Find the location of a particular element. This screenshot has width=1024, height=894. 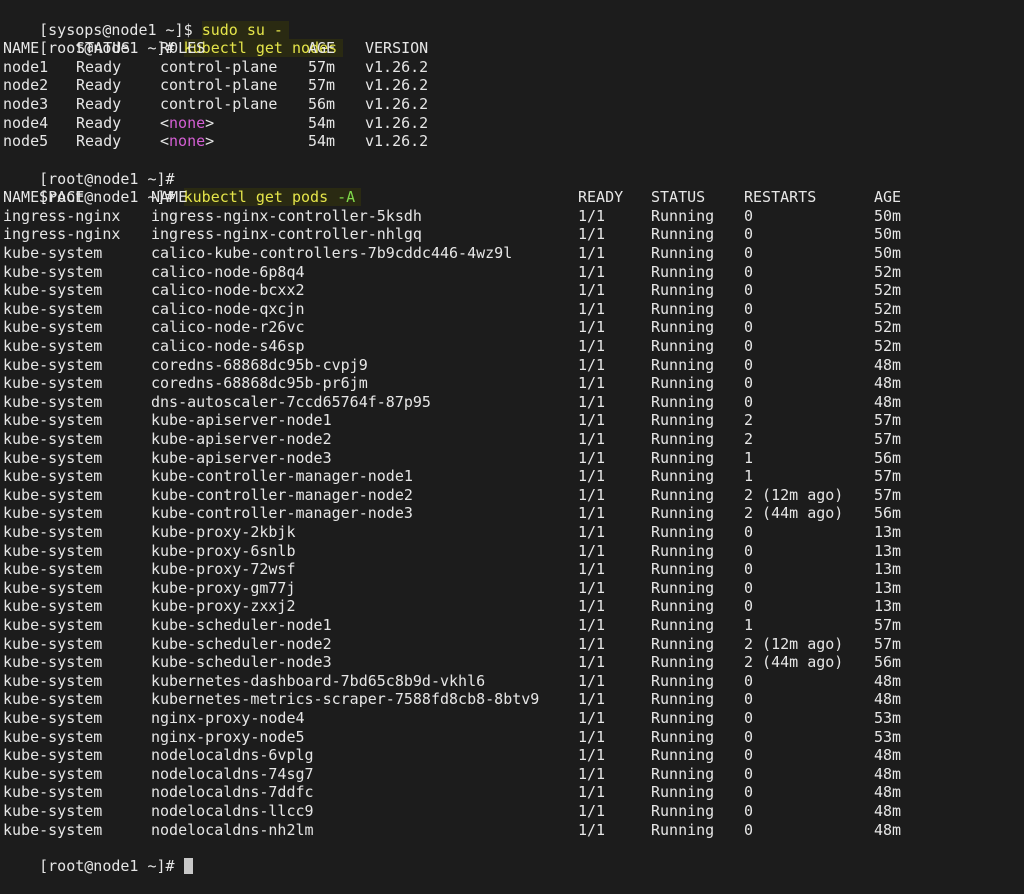

cell-name: kube-scheduler-node2 is located at coordinates (241, 643).